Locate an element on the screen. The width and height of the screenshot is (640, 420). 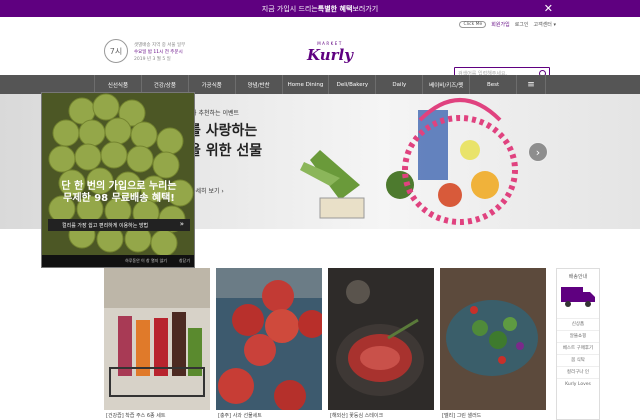
product-caption: [건강즙] 착즙 주스 6종 세트 is located at coordinates (136, 416).